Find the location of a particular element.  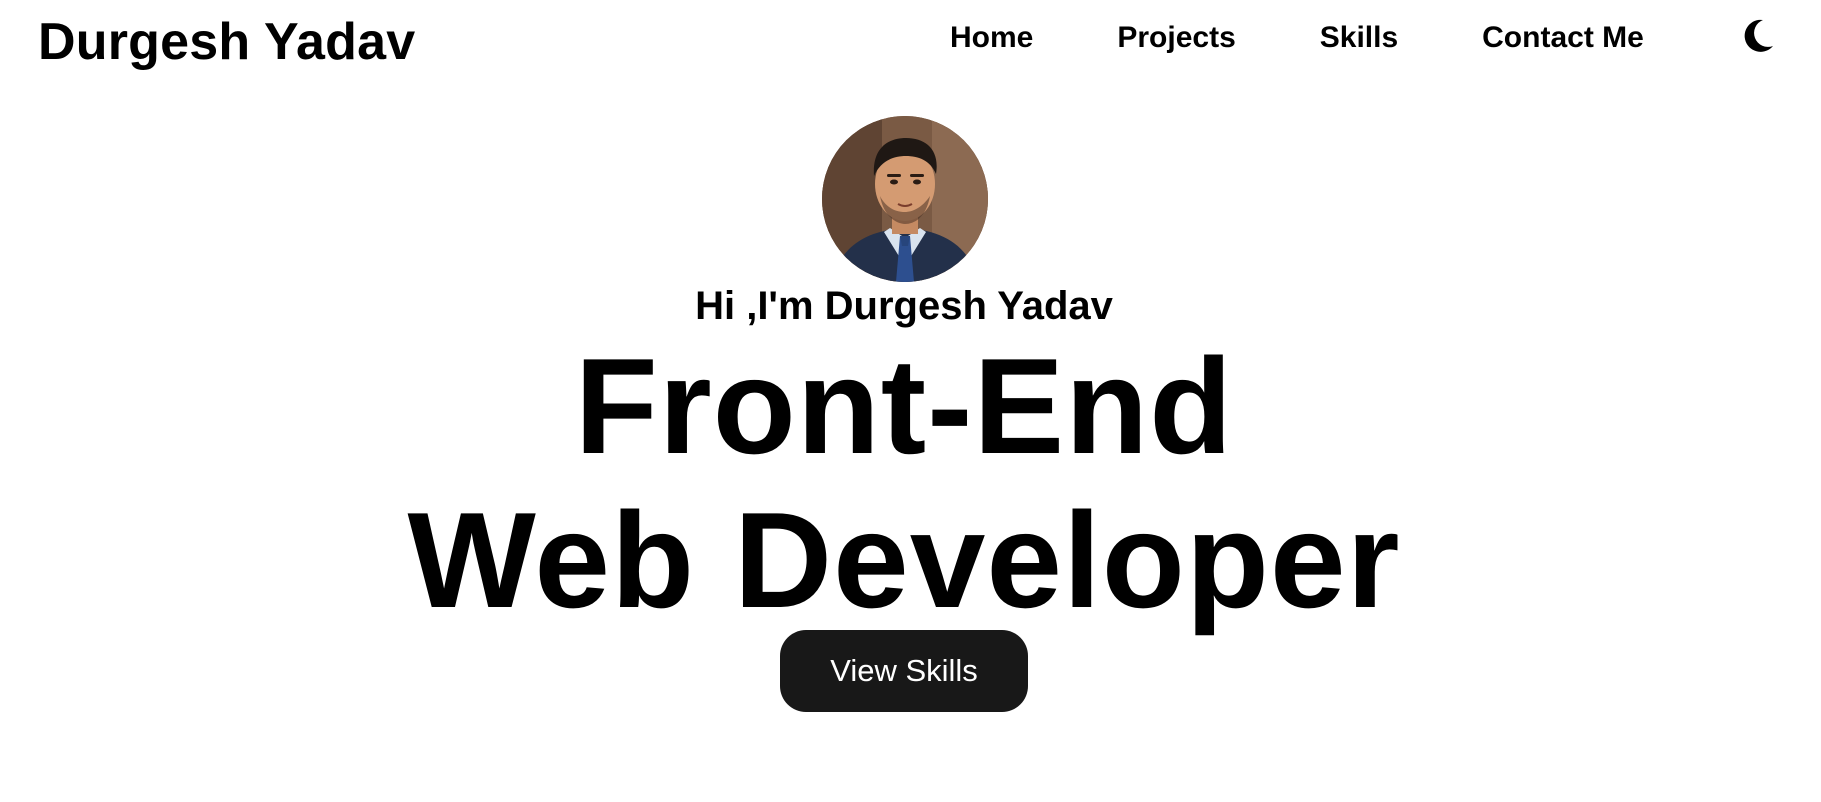

profile-photo-icon is located at coordinates (905, 199).